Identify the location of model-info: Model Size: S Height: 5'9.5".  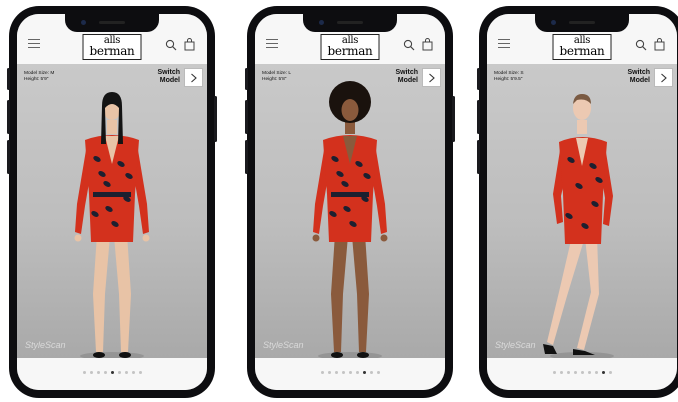
(509, 77).